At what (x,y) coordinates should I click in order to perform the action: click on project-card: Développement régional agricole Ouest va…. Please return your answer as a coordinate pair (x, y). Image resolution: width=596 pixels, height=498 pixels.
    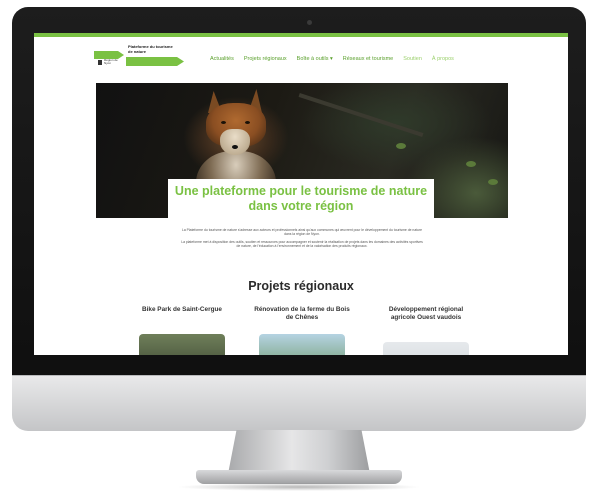
    Looking at the image, I should click on (426, 330).